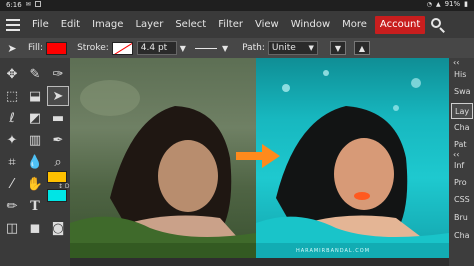 This screenshot has width=474, height=266. What do you see at coordinates (354, 24) in the screenshot?
I see `menu-more: More` at bounding box center [354, 24].